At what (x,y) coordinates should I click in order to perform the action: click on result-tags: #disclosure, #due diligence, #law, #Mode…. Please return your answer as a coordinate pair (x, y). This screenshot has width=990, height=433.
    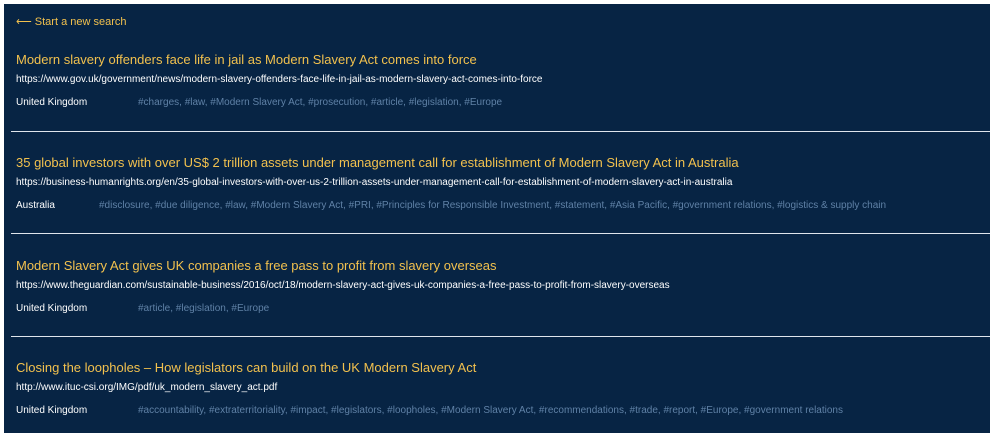
    Looking at the image, I should click on (493, 205).